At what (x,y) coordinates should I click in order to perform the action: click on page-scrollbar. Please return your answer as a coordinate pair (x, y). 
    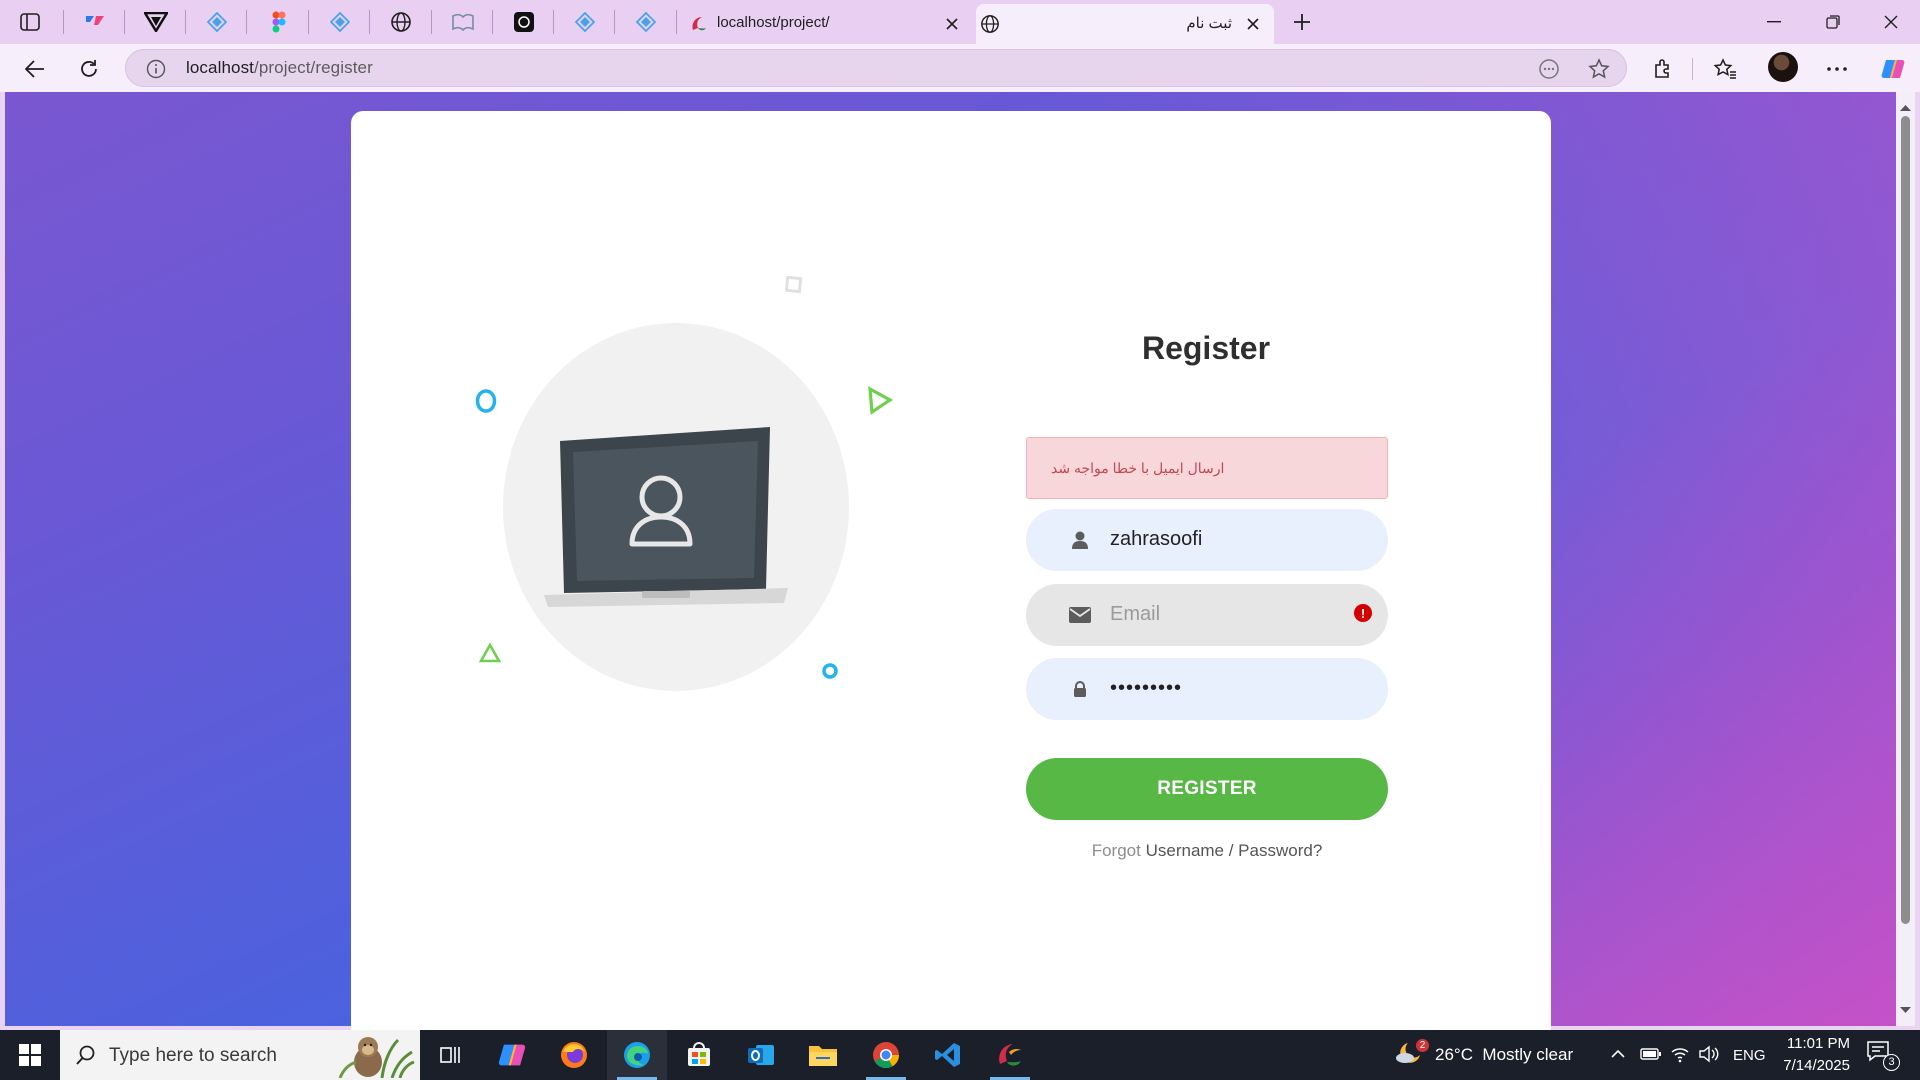
    Looking at the image, I should click on (1905, 559).